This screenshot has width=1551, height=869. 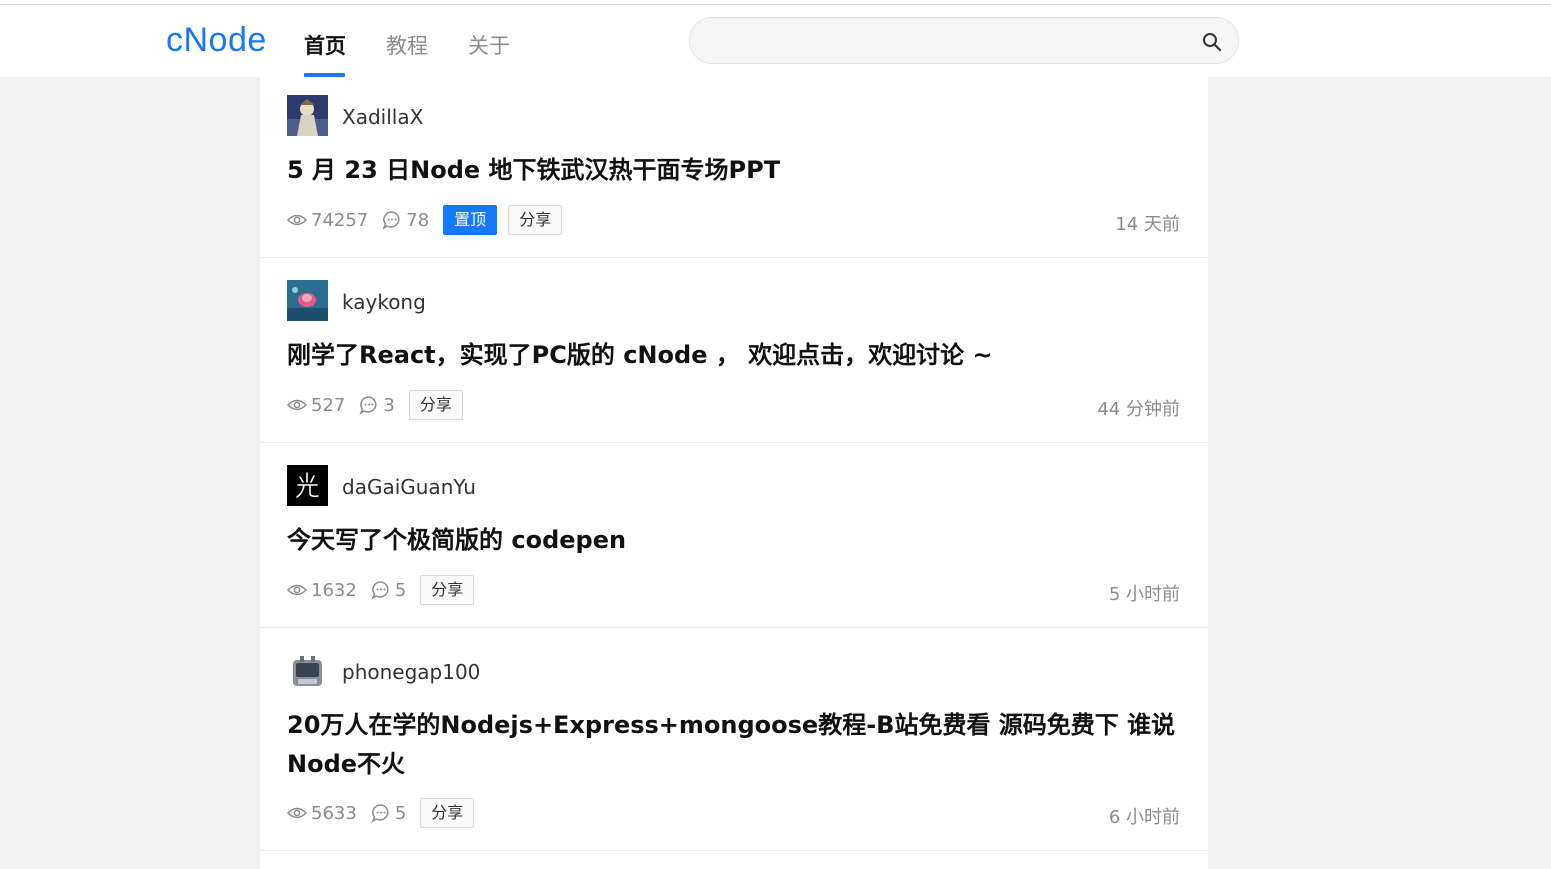 I want to click on topic-meta: 527 3 分享, so click(x=380, y=405).